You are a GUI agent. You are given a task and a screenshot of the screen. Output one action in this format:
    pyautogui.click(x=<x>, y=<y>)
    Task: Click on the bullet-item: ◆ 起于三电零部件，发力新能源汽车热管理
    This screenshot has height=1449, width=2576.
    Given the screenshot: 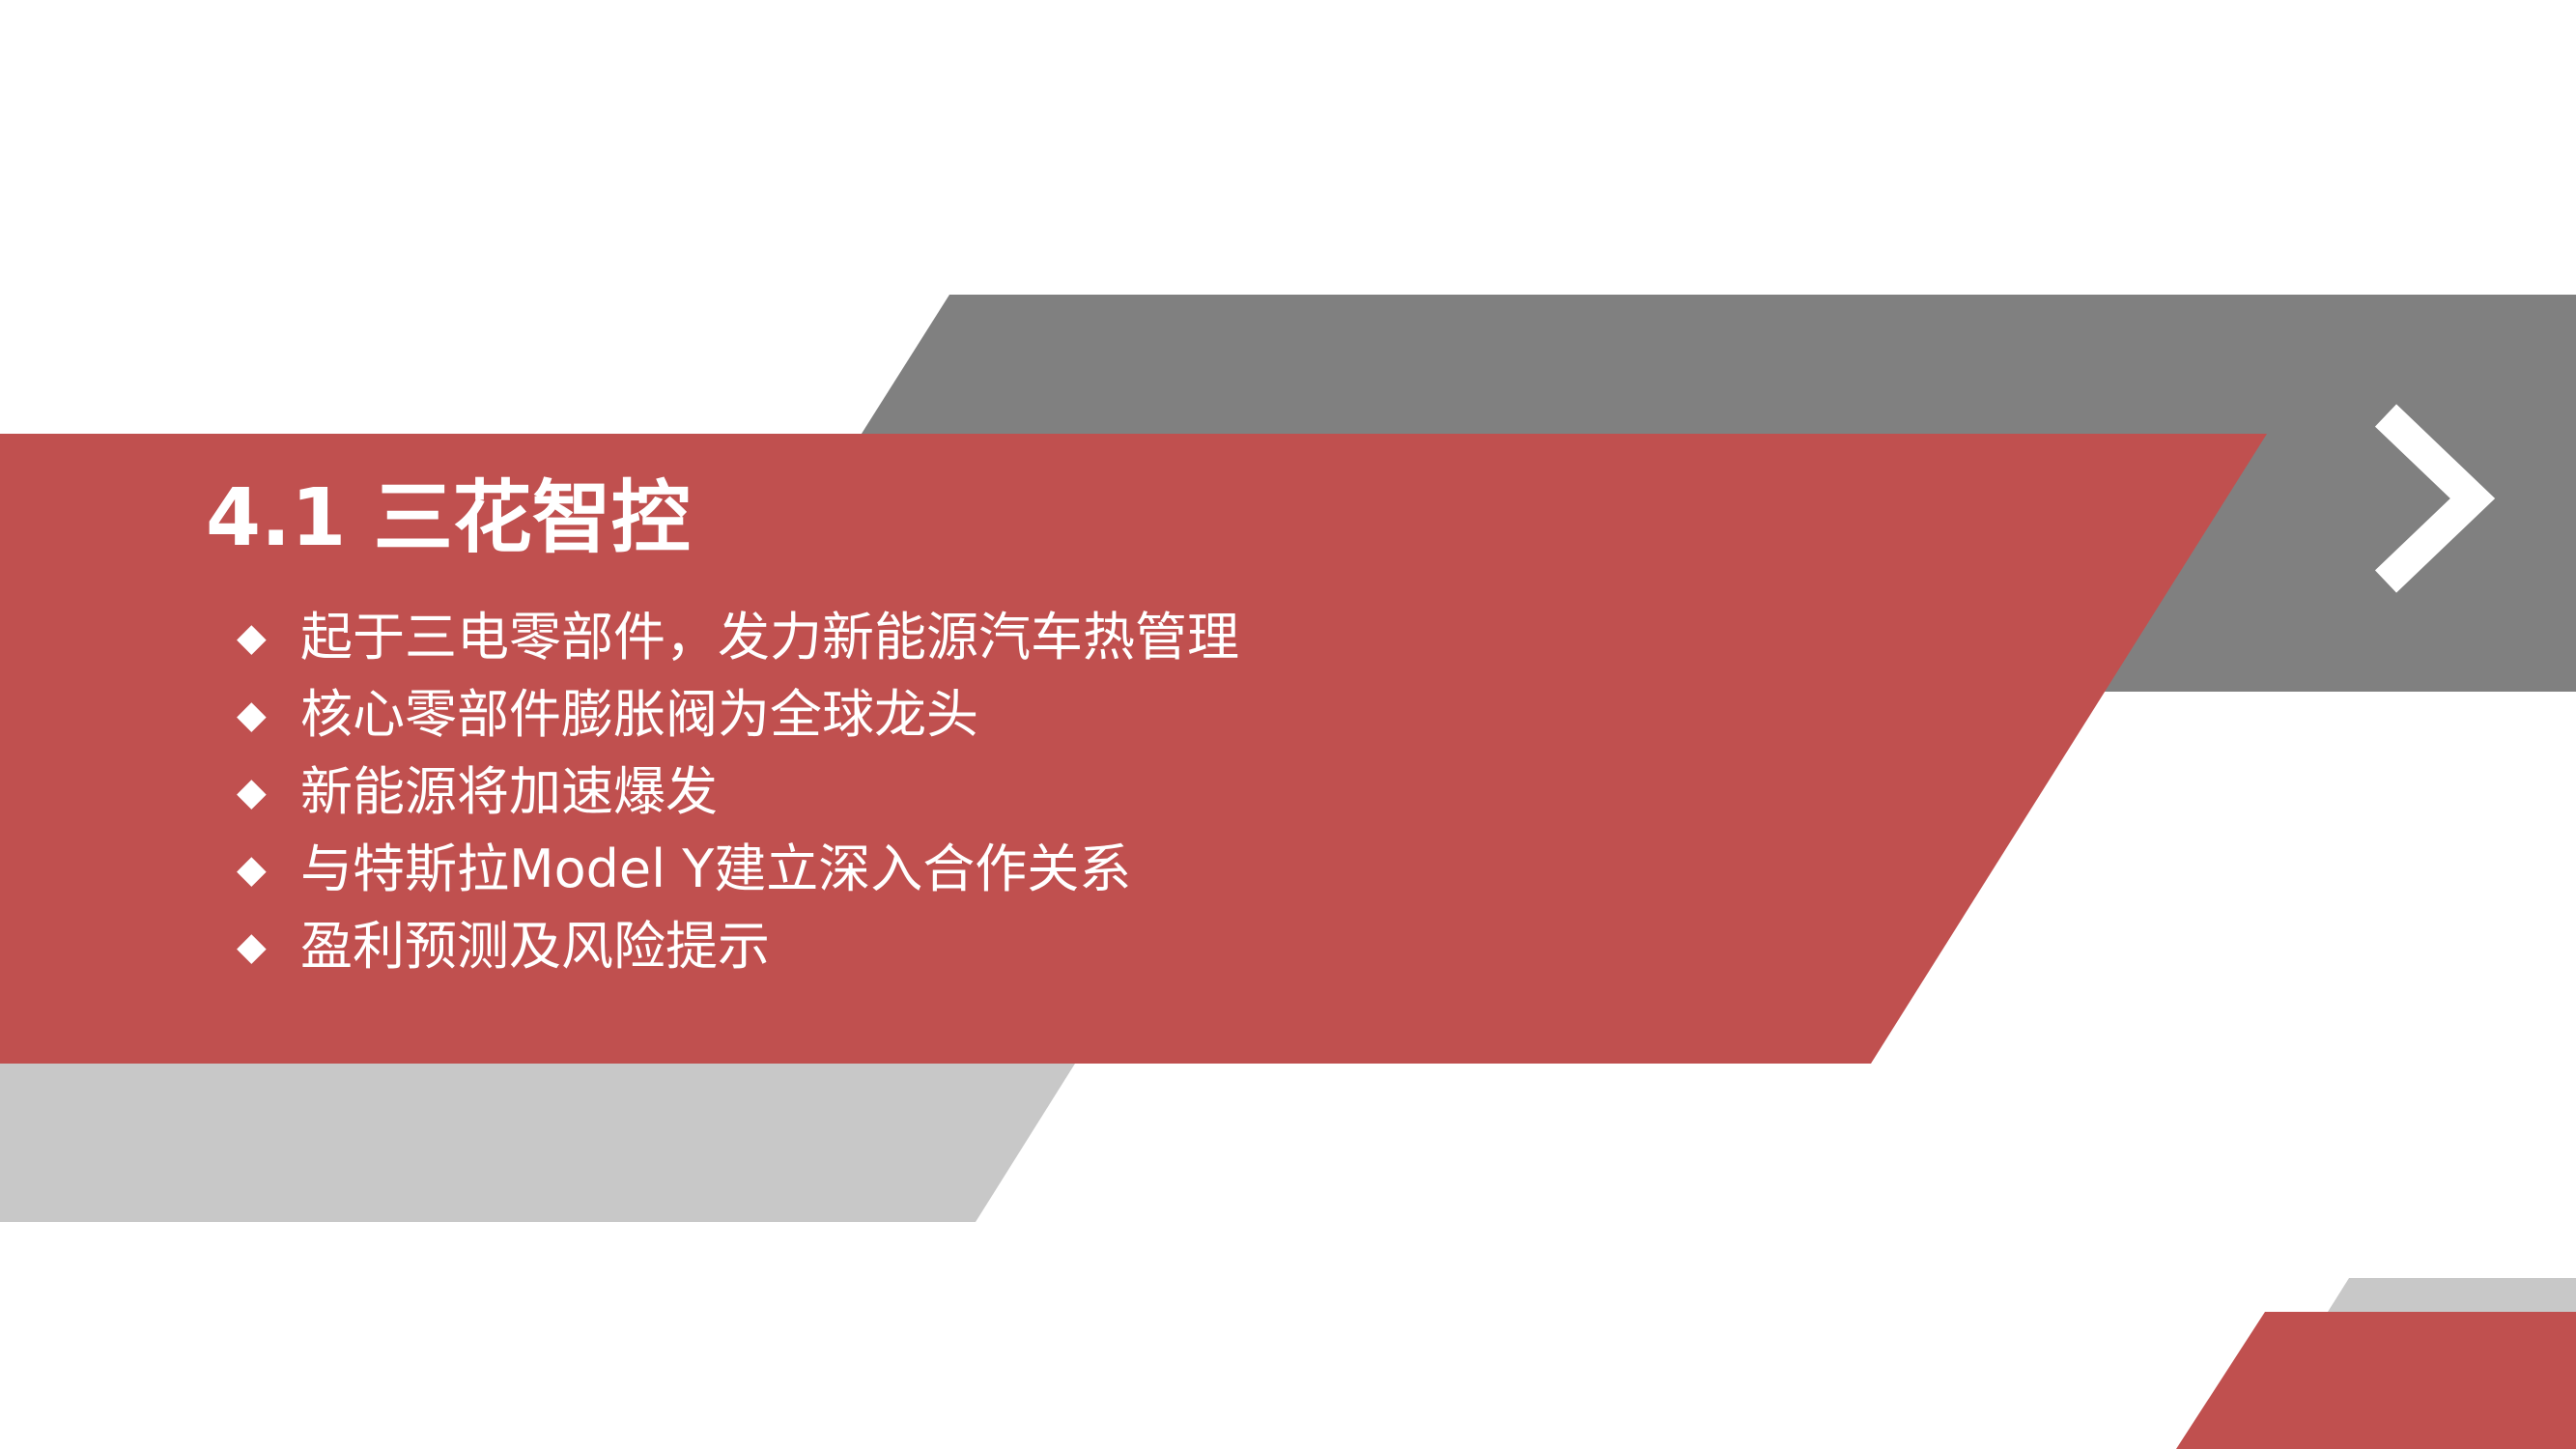 What is the action you would take?
    pyautogui.click(x=738, y=637)
    